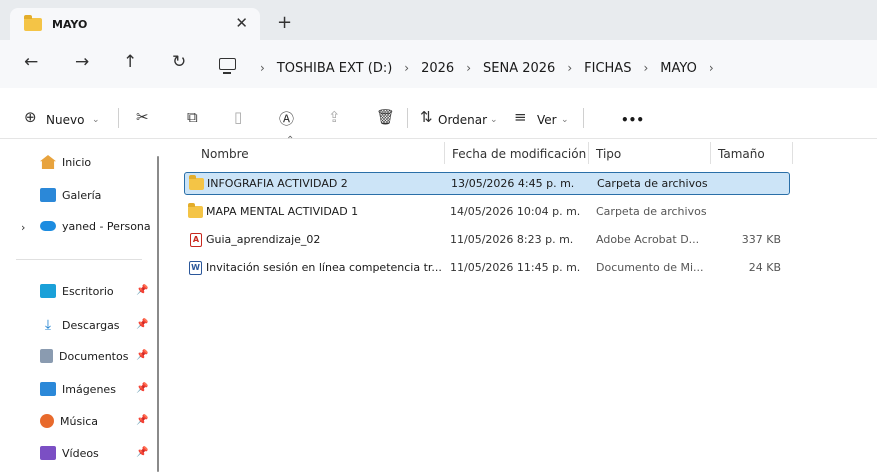  What do you see at coordinates (462, 120) in the screenshot?
I see `sort-button: Ordenar` at bounding box center [462, 120].